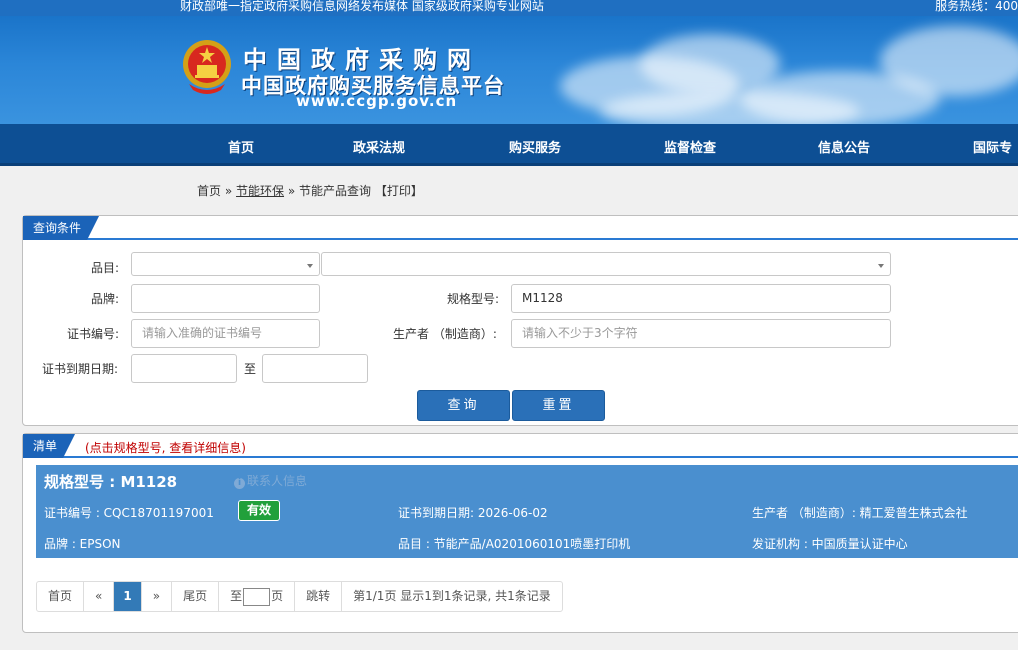  What do you see at coordinates (690, 146) in the screenshot?
I see `nav-supervision: 监督检查` at bounding box center [690, 146].